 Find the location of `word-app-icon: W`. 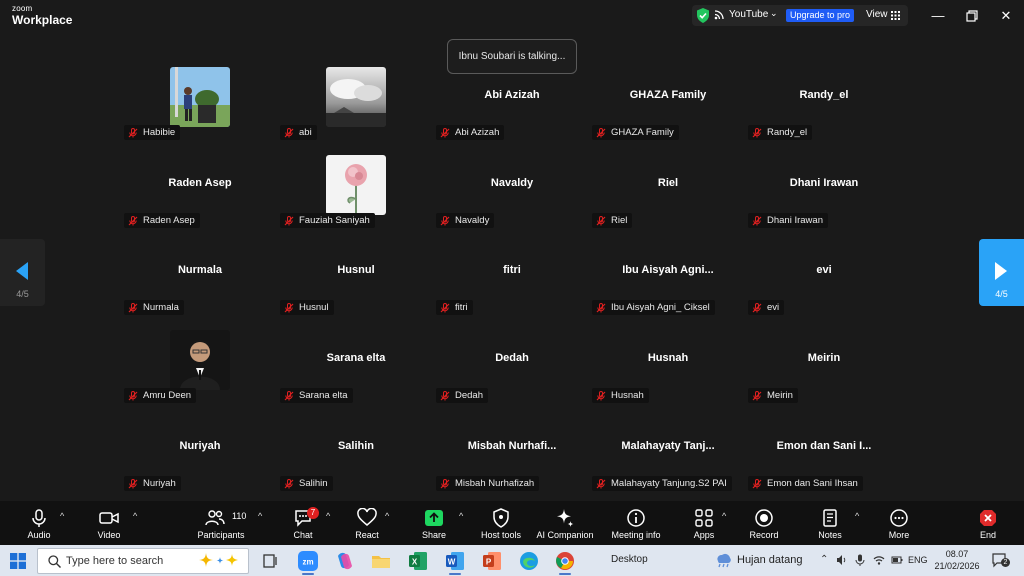

word-app-icon: W is located at coordinates (455, 561).